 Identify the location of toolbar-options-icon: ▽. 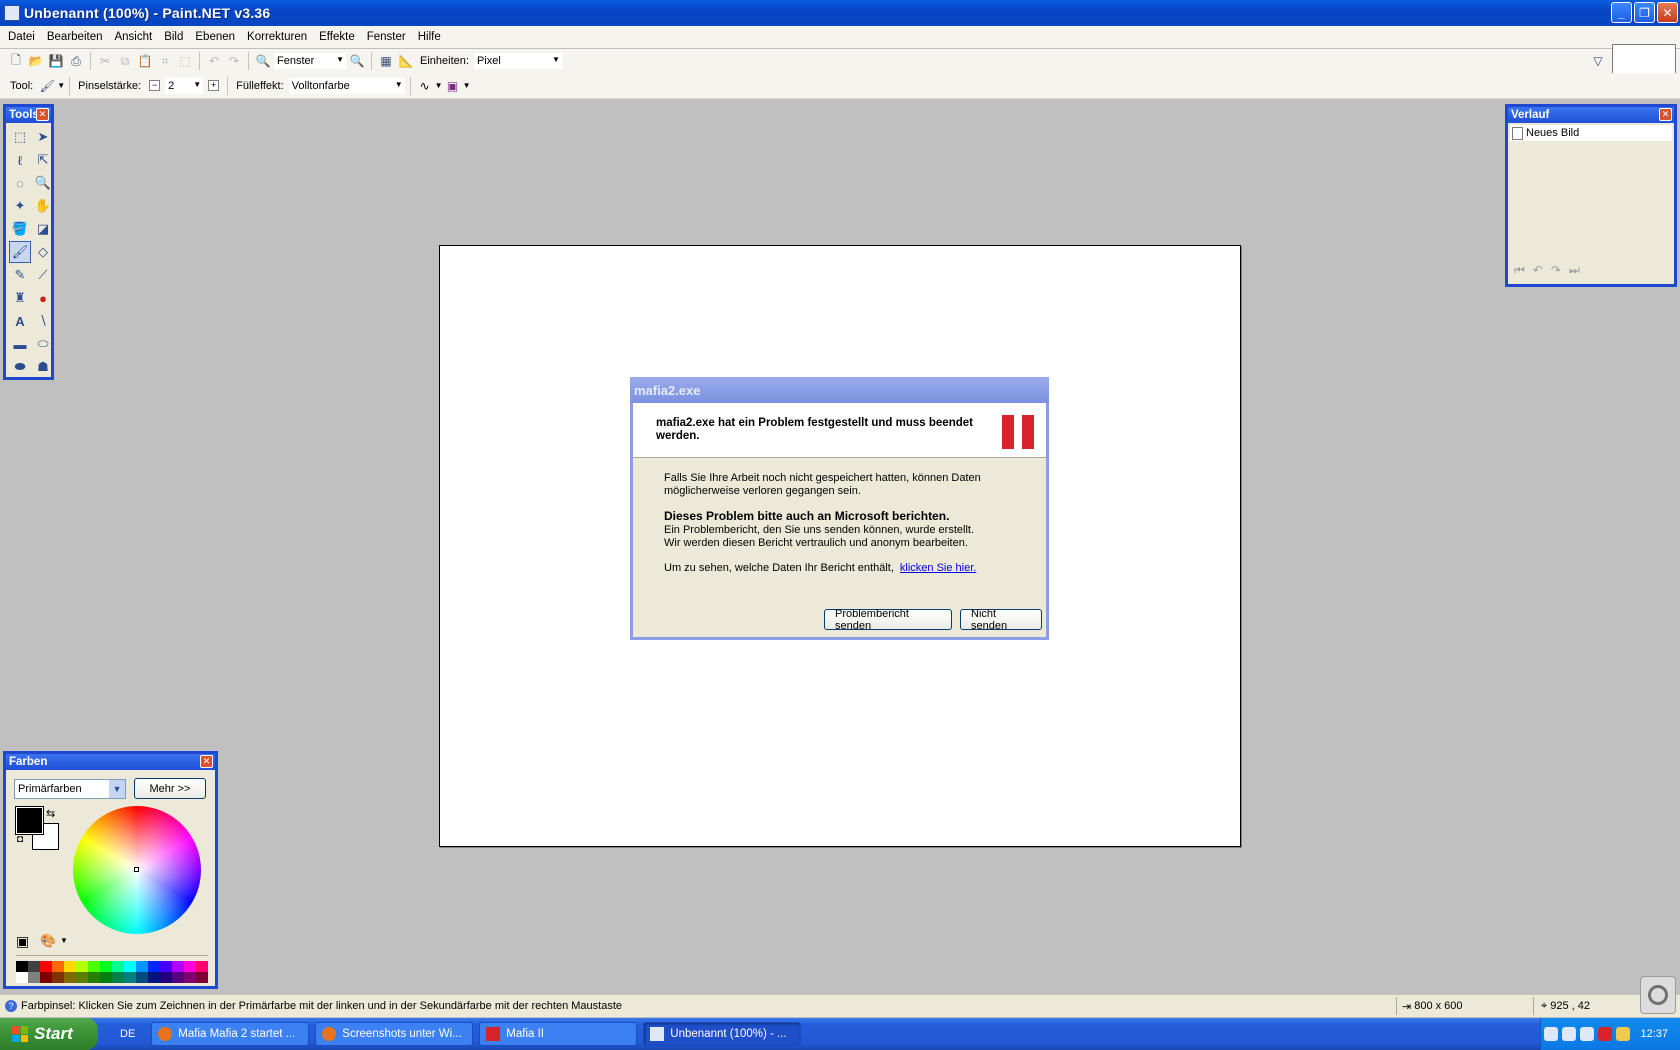
(1598, 61).